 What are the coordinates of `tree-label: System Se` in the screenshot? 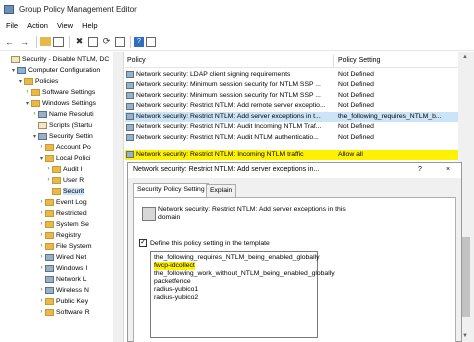 It's located at (72, 224).